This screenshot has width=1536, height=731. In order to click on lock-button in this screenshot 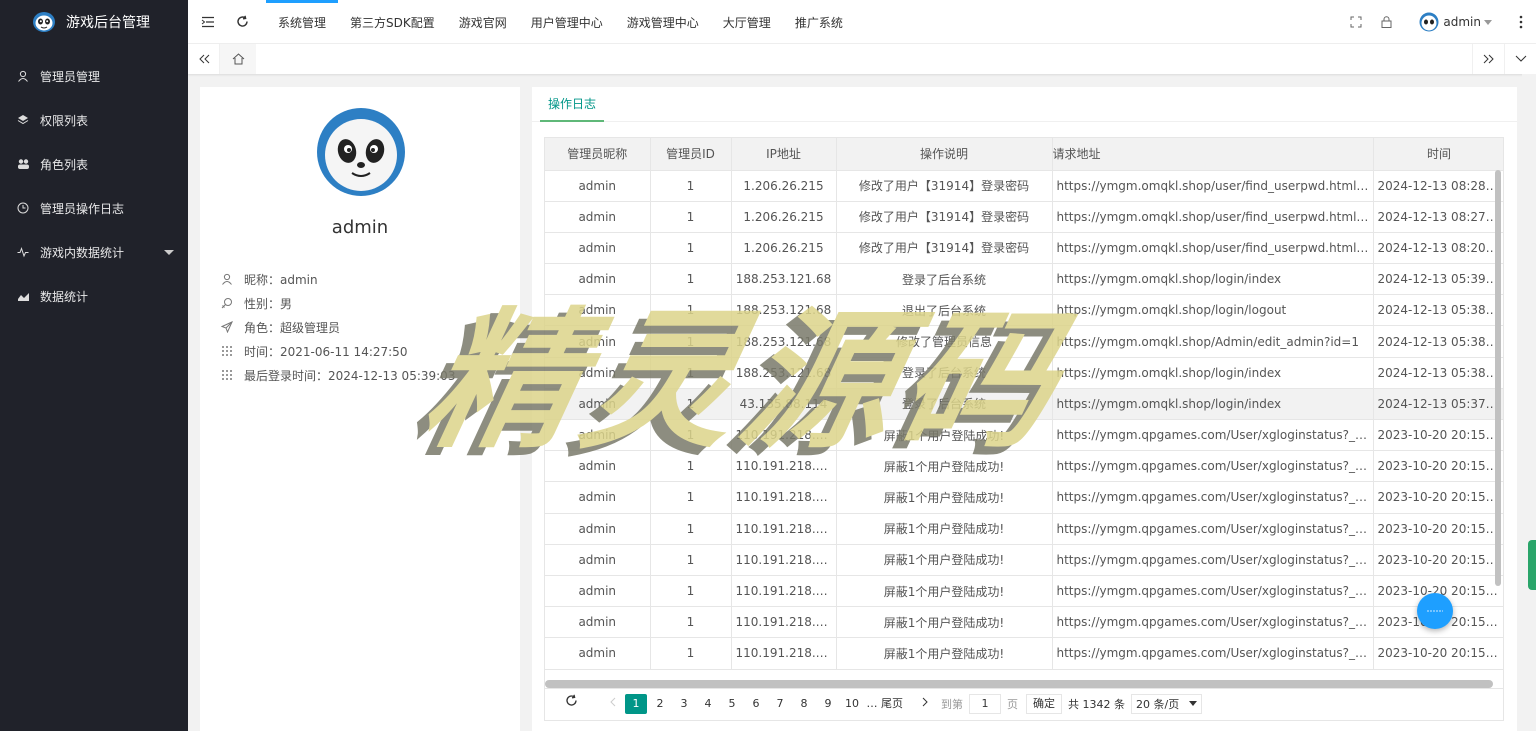, I will do `click(1386, 22)`.